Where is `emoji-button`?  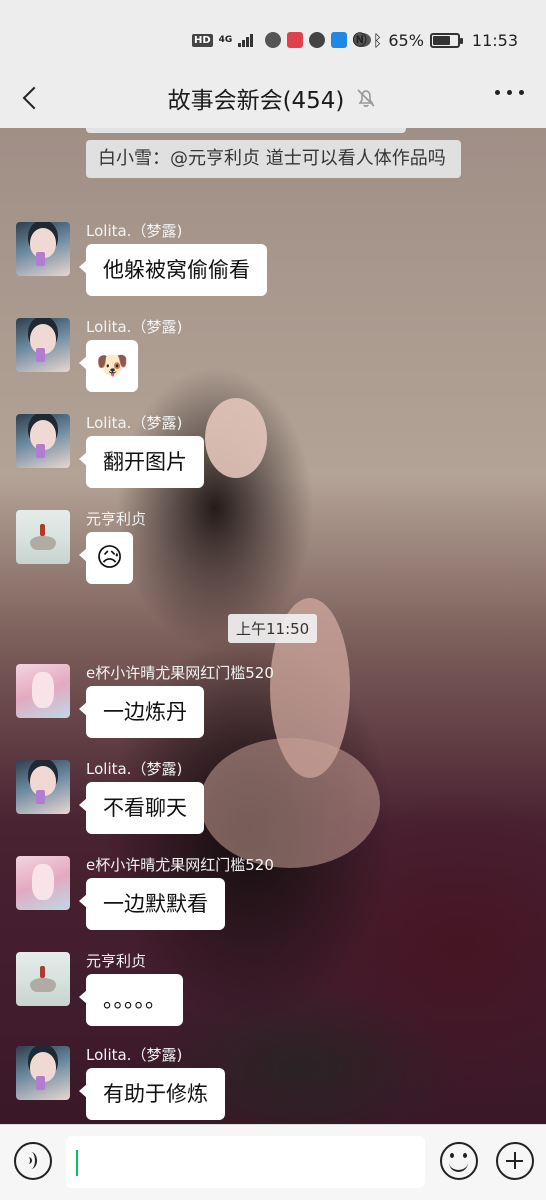 emoji-button is located at coordinates (459, 1161).